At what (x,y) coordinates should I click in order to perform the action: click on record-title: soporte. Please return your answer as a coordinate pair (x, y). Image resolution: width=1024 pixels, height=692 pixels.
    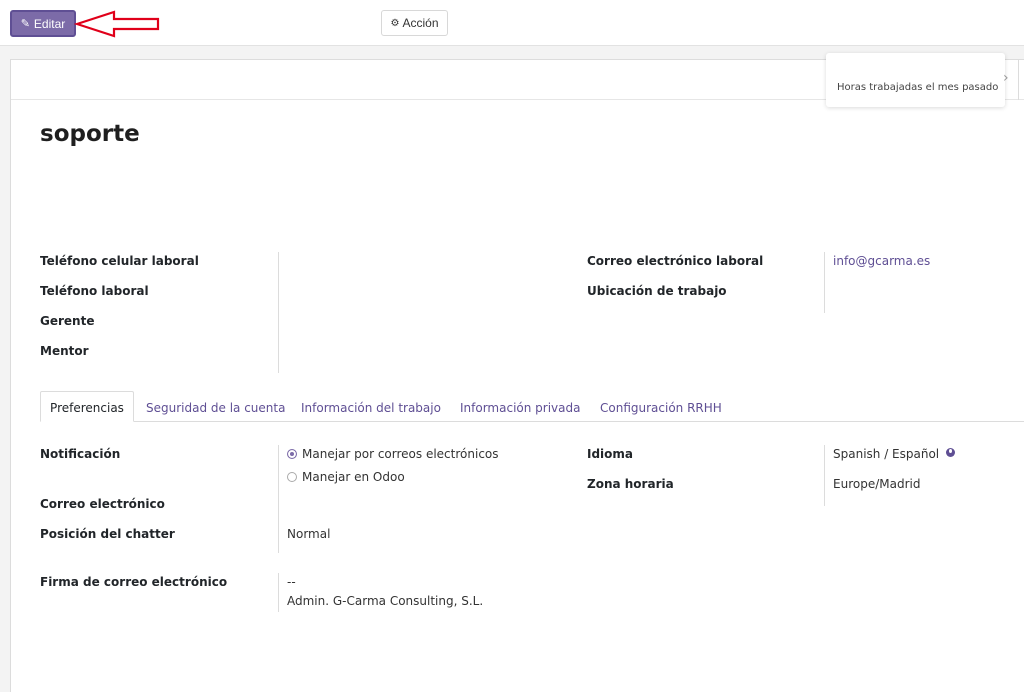
    Looking at the image, I should click on (90, 134).